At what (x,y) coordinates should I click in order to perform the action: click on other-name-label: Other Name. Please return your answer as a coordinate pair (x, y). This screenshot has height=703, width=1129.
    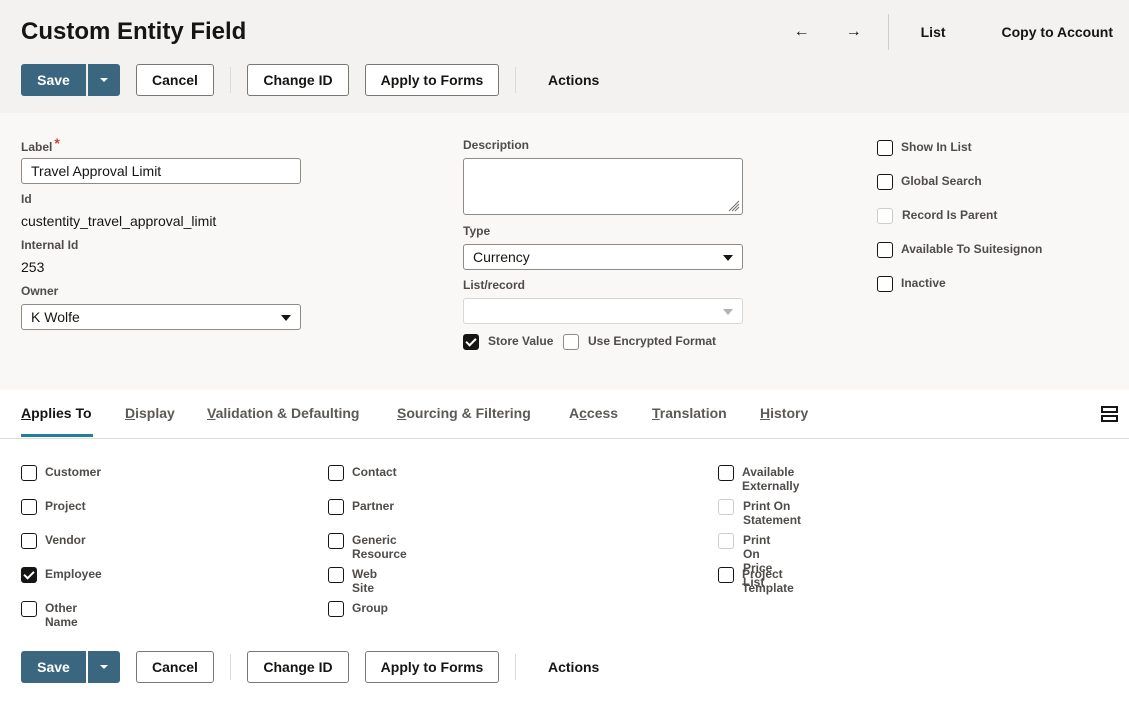
    Looking at the image, I should click on (61, 615).